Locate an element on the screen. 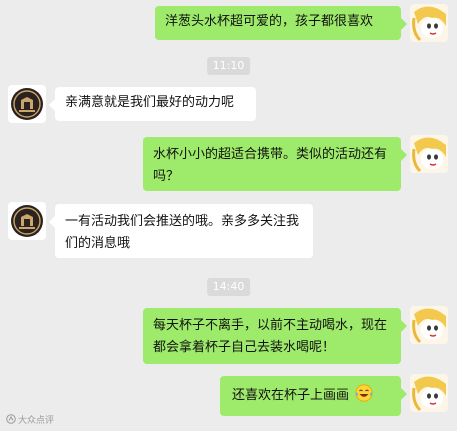 Image resolution: width=457 pixels, height=431 pixels. dianping-logo-icon is located at coordinates (11, 421).